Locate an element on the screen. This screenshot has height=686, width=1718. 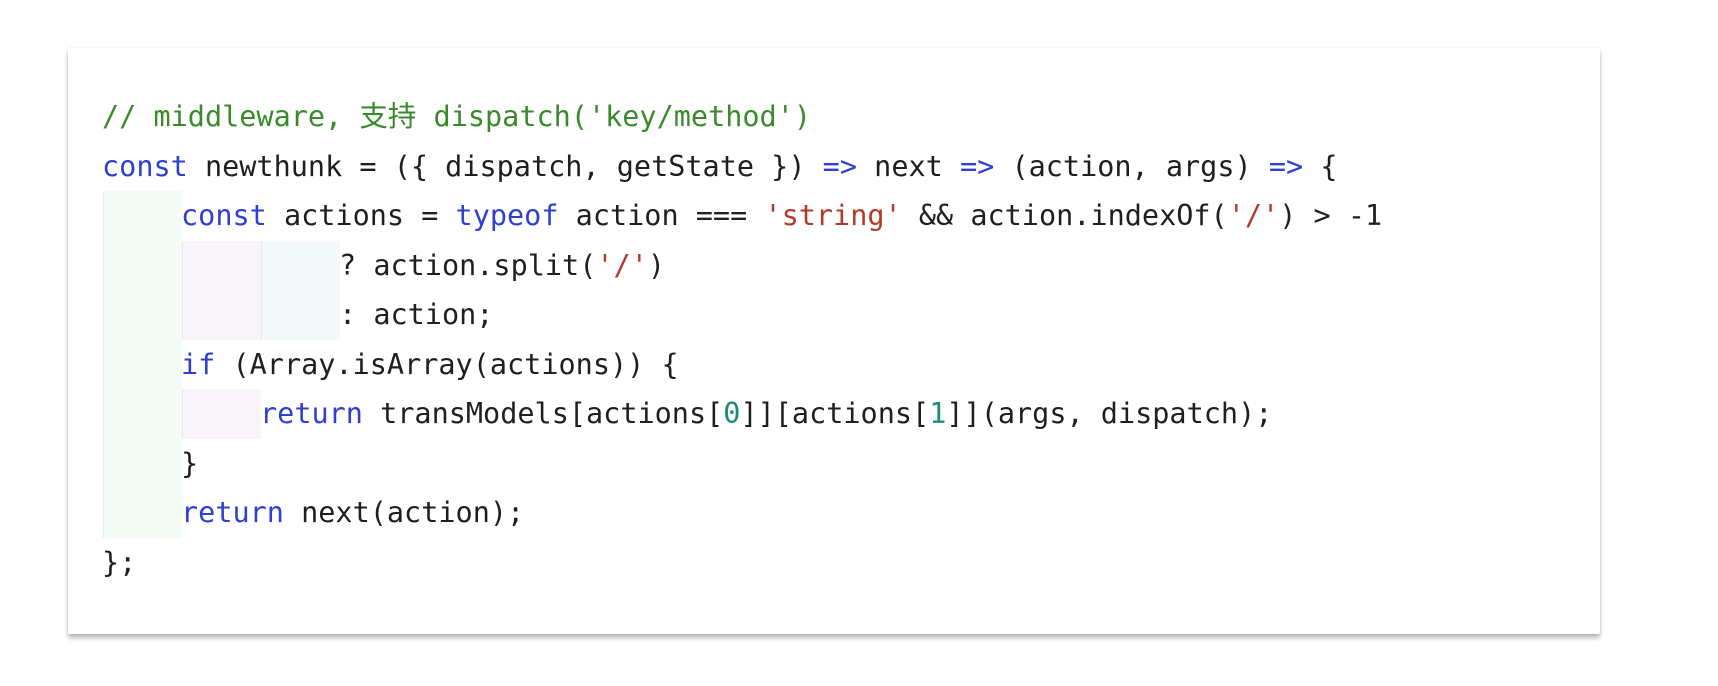
code-token-plain: ]][actions[ is located at coordinates (835, 413).